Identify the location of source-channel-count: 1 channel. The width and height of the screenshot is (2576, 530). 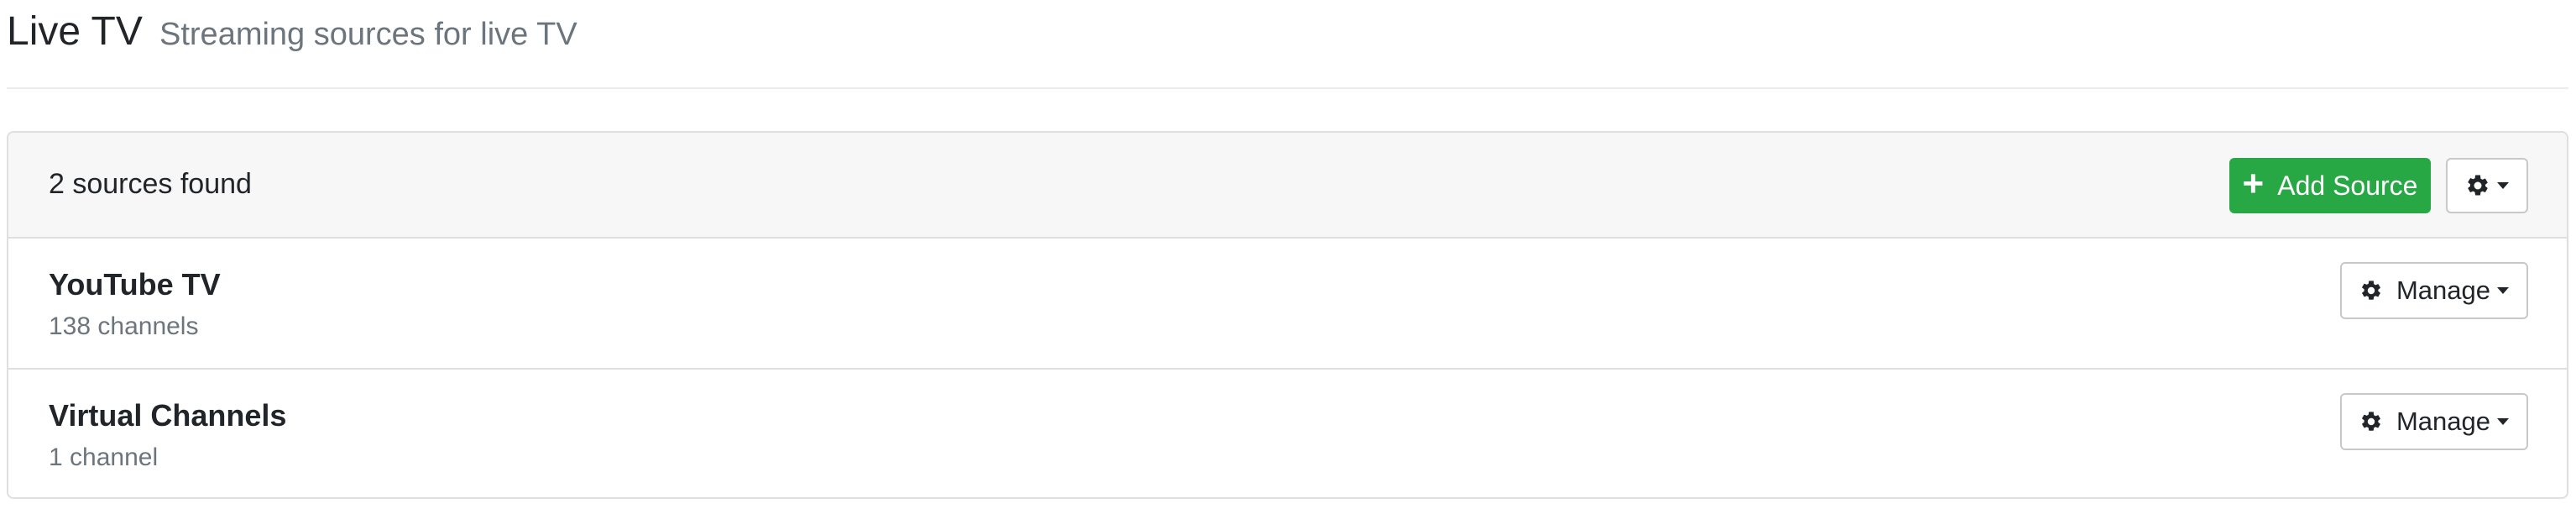
(104, 457).